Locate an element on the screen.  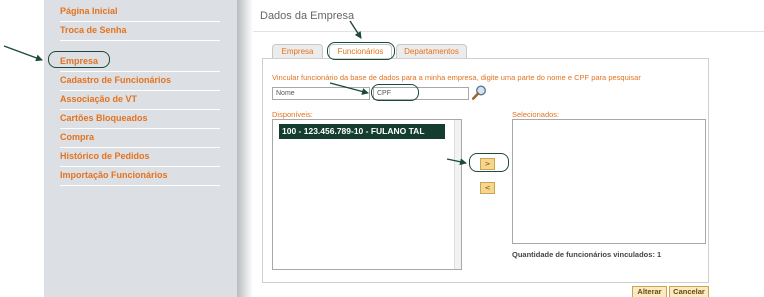
arrow-to-add-button is located at coordinates (456, 162).